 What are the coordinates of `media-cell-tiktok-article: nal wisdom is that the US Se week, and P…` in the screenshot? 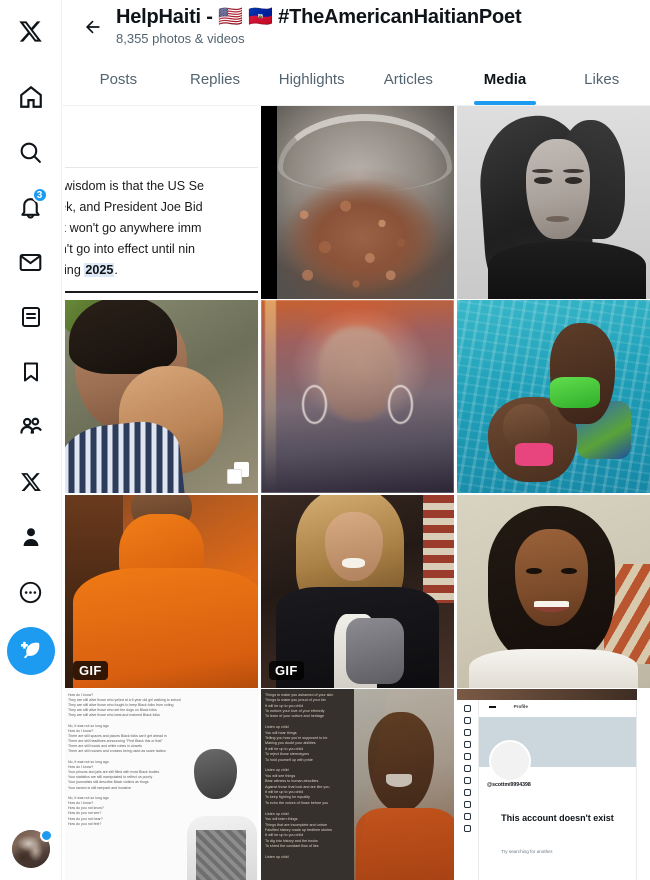 It's located at (161, 202).